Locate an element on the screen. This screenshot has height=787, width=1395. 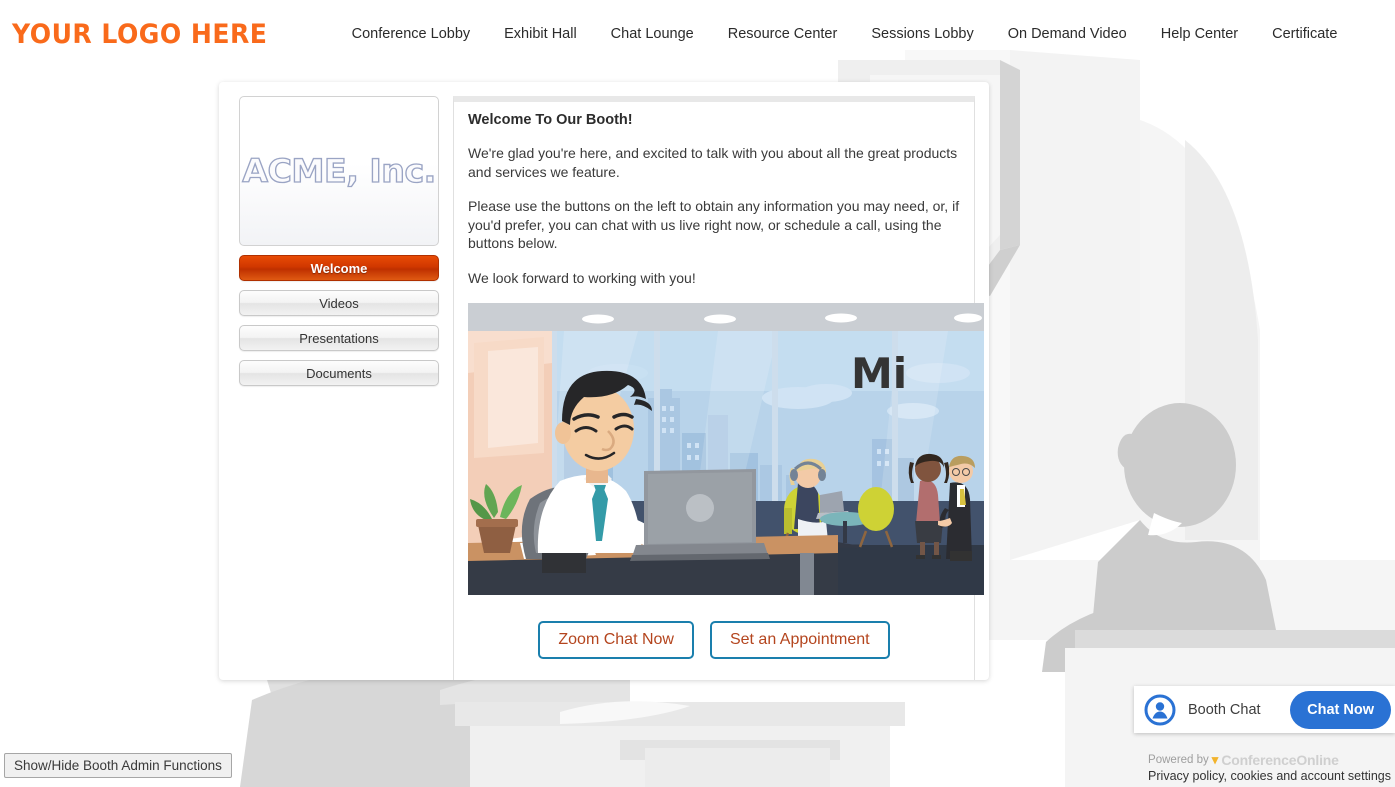
person-avatar-icon is located at coordinates (1160, 709).